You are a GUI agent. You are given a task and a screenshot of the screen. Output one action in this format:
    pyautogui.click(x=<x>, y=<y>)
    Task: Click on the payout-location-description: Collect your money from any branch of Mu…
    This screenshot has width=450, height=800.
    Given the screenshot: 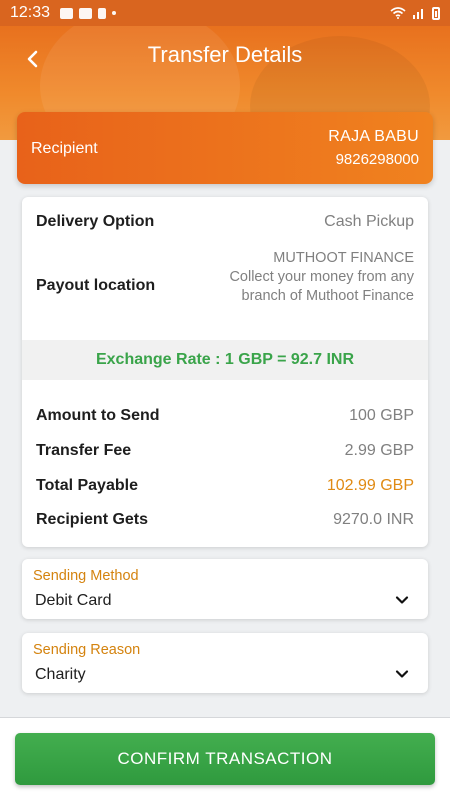 What is the action you would take?
    pyautogui.click(x=321, y=286)
    